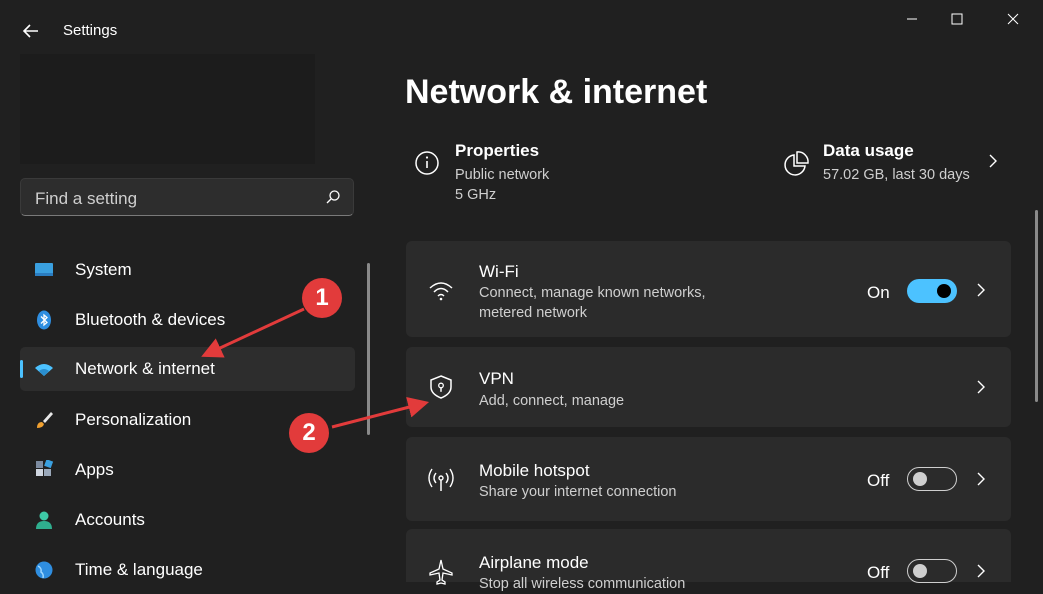  What do you see at coordinates (556, 92) in the screenshot?
I see `page-title: Network & internet` at bounding box center [556, 92].